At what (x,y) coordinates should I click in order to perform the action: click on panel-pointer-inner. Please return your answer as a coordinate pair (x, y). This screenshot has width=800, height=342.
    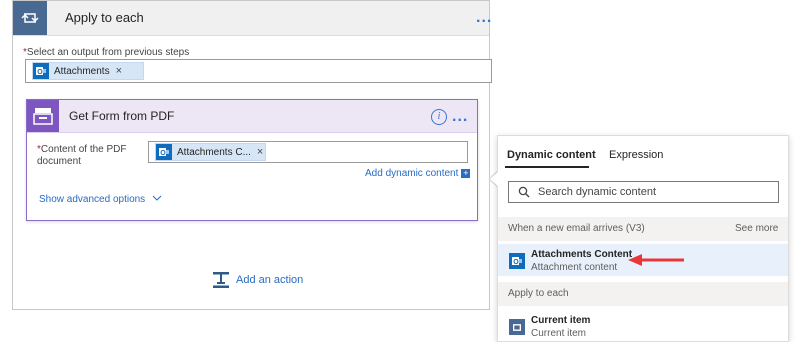
    Looking at the image, I should click on (494, 179).